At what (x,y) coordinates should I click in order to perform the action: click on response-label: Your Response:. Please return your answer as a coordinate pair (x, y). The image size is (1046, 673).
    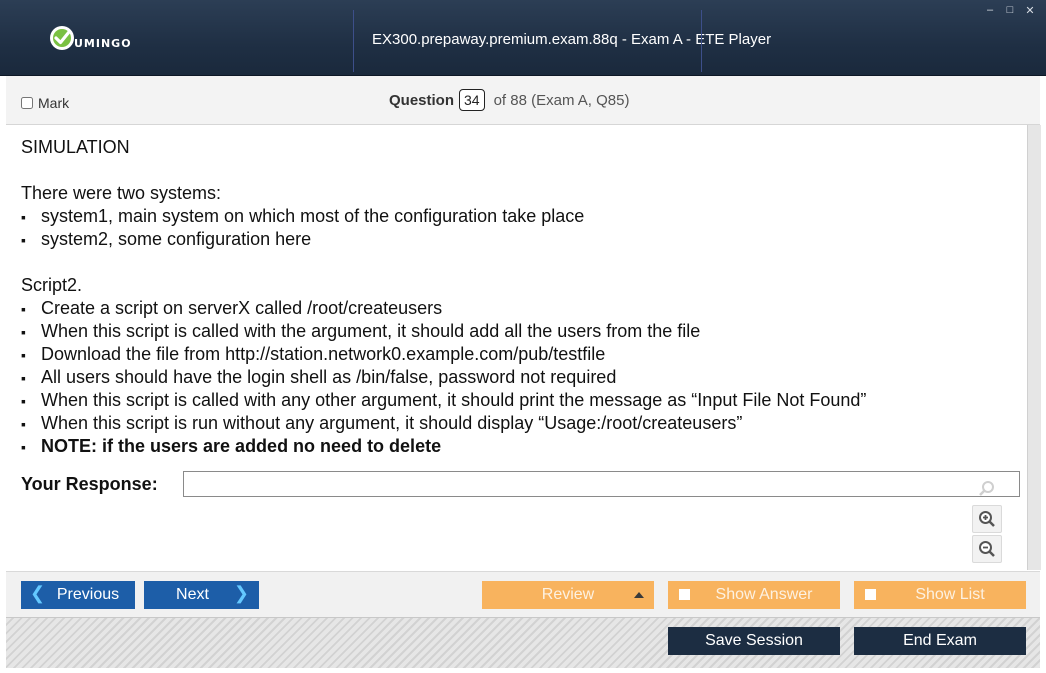
    Looking at the image, I should click on (89, 484).